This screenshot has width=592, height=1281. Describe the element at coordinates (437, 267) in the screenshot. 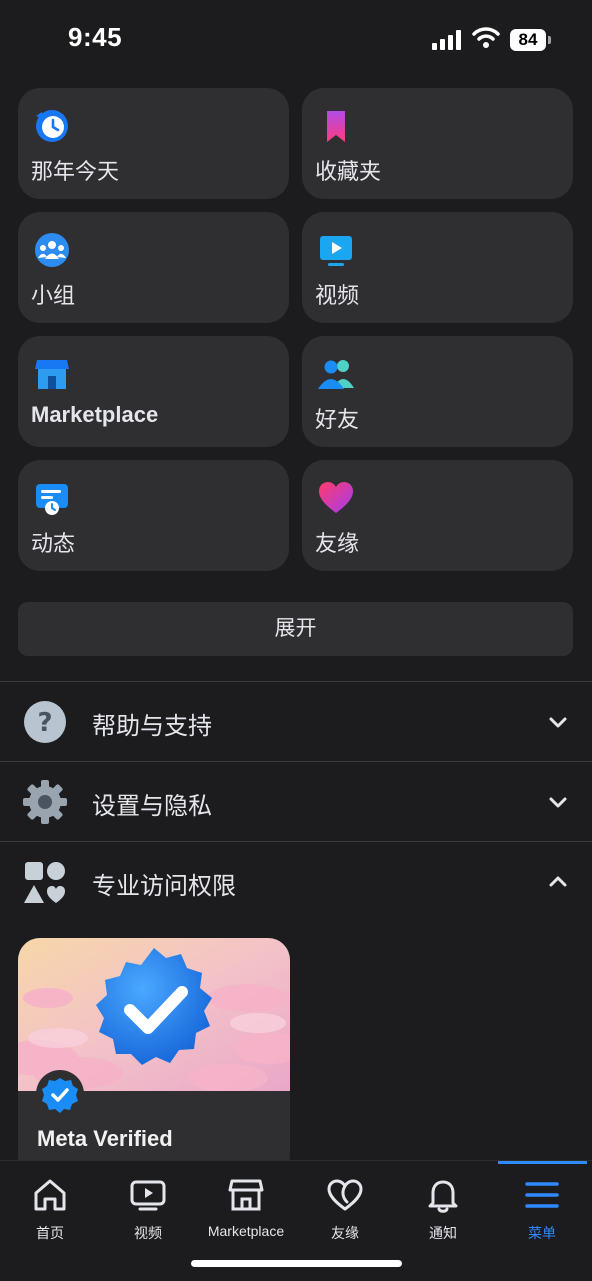

I see `shortcut-video: 视频` at that location.